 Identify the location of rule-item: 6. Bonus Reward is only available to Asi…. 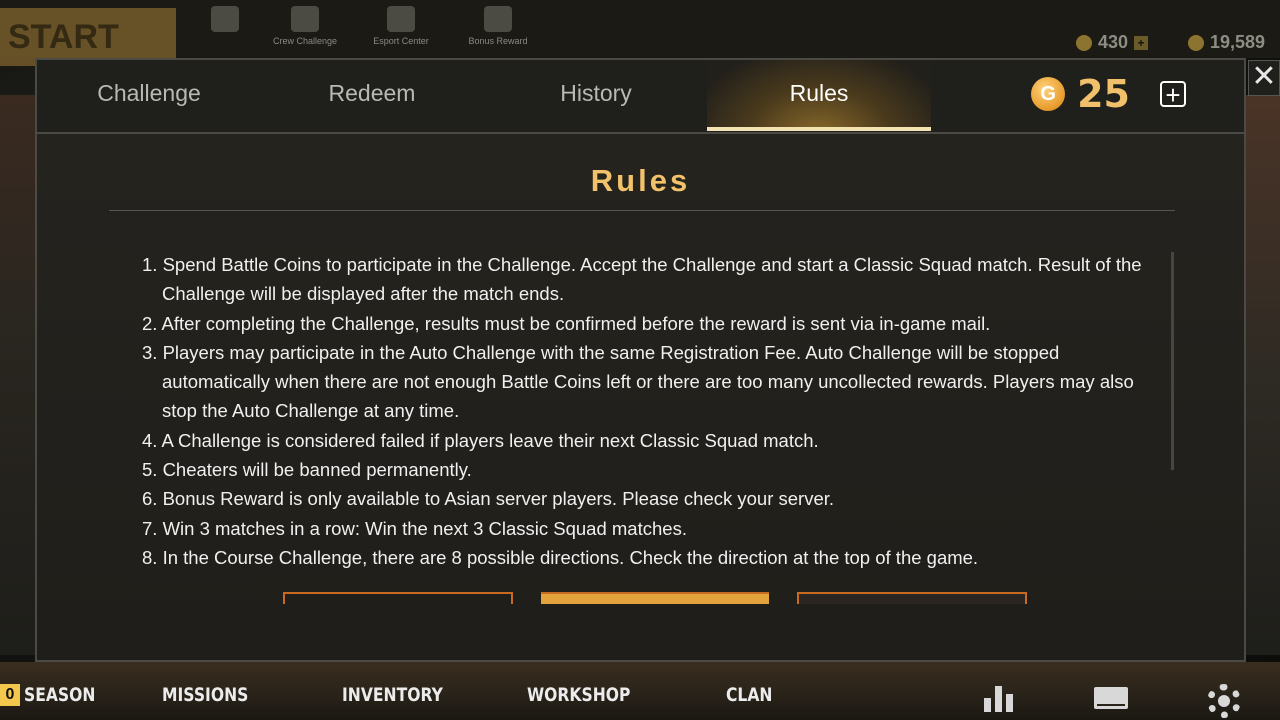
(488, 499).